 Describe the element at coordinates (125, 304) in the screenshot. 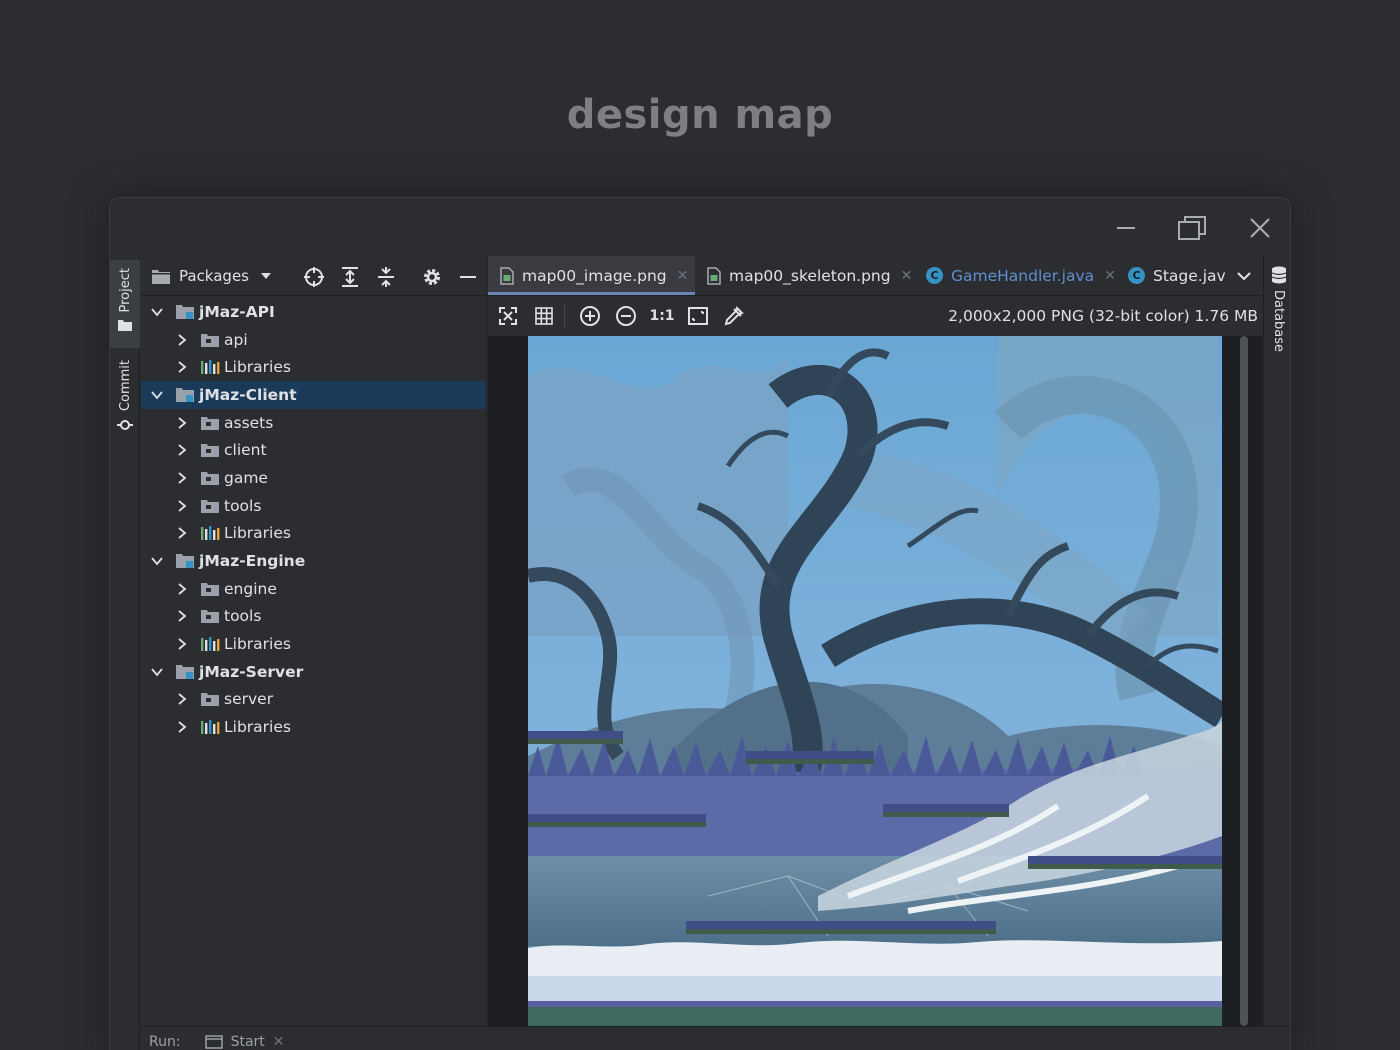

I see `project-tool-button: Project` at that location.